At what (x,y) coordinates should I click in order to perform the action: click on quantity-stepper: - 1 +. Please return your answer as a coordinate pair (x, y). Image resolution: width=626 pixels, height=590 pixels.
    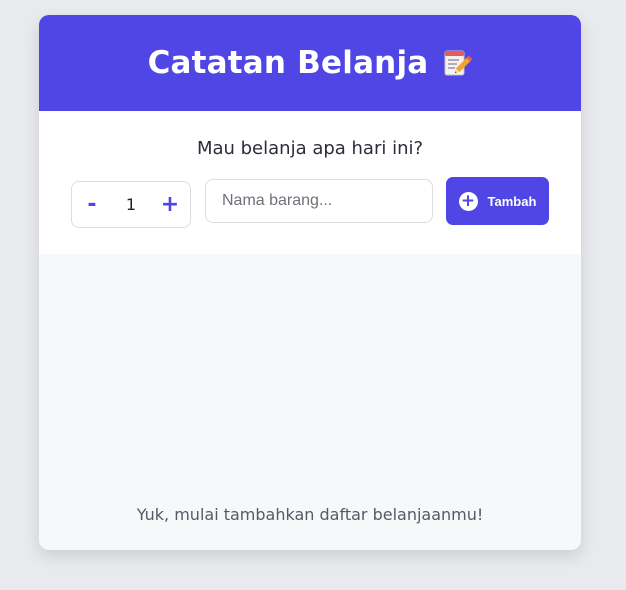
    Looking at the image, I should click on (131, 204).